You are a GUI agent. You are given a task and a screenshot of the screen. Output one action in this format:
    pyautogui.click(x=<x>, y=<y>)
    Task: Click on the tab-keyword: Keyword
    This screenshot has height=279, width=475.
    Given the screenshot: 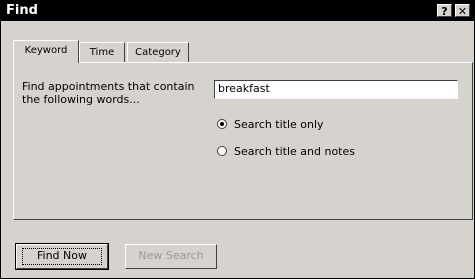 What is the action you would take?
    pyautogui.click(x=46, y=51)
    